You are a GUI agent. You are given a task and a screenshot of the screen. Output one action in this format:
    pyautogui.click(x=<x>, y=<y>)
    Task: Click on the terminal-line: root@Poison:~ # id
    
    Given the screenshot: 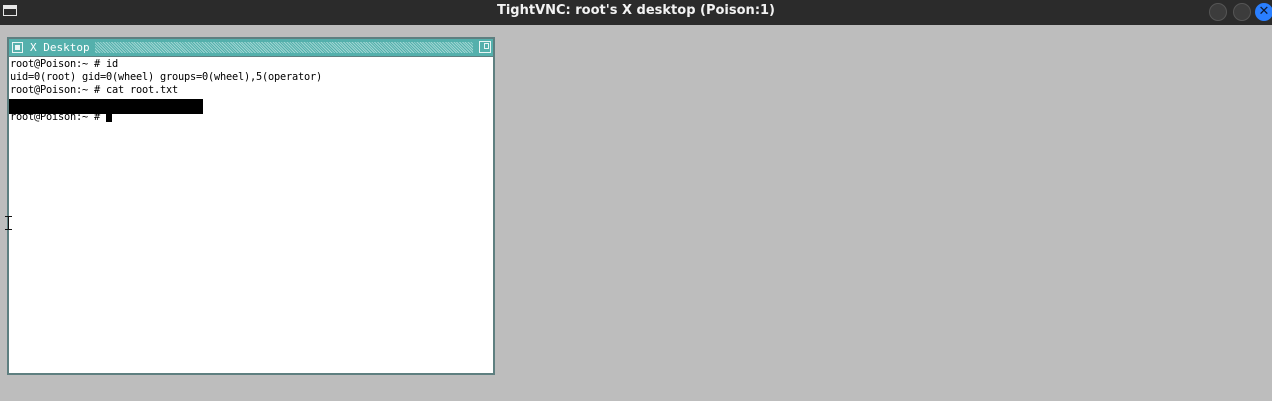 What is the action you would take?
    pyautogui.click(x=64, y=64)
    